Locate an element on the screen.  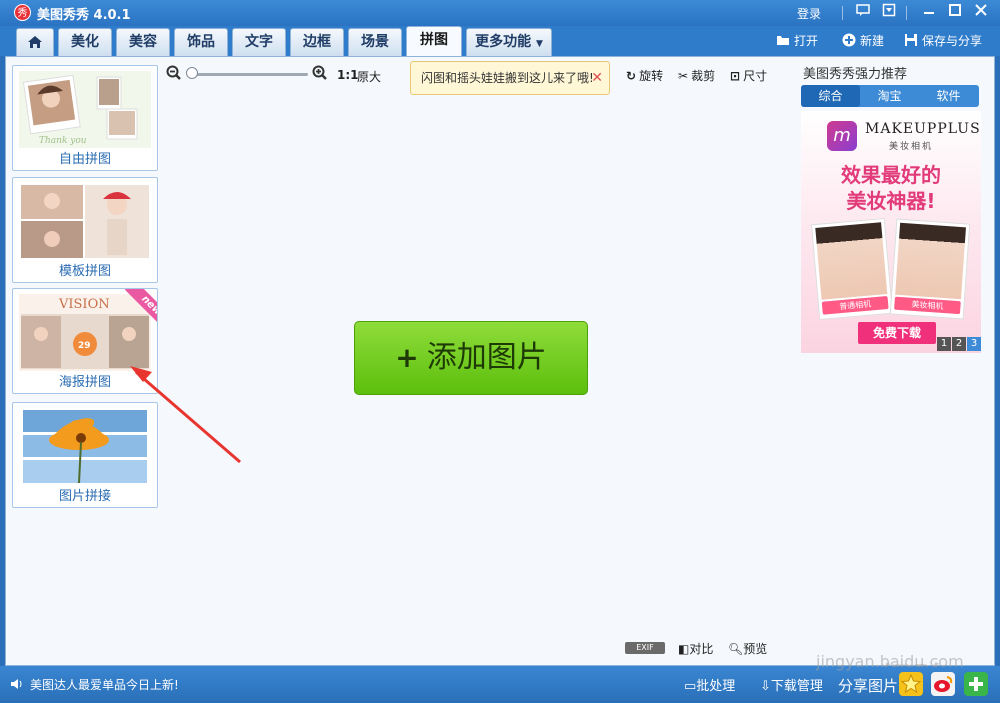
batch-label: 批处理 is located at coordinates (716, 686).